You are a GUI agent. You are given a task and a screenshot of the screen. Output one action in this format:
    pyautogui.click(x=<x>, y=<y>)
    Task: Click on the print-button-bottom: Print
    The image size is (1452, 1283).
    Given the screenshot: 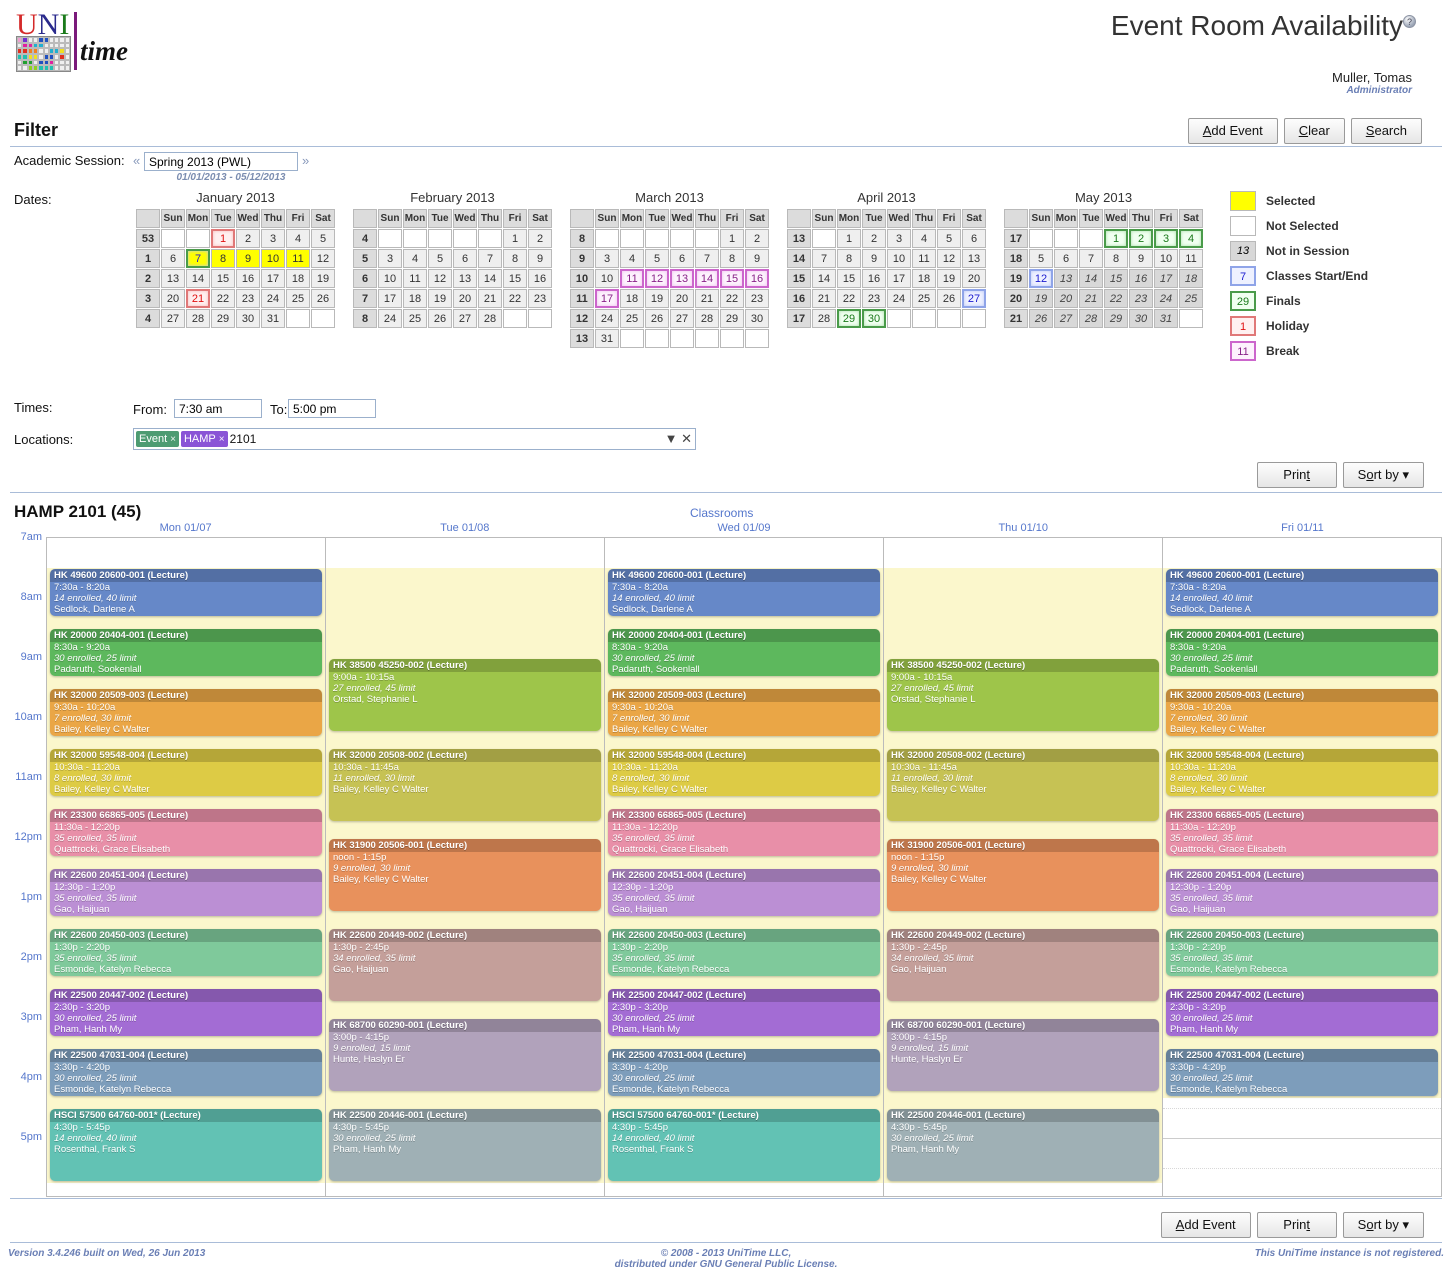 What is the action you would take?
    pyautogui.click(x=1296, y=1225)
    